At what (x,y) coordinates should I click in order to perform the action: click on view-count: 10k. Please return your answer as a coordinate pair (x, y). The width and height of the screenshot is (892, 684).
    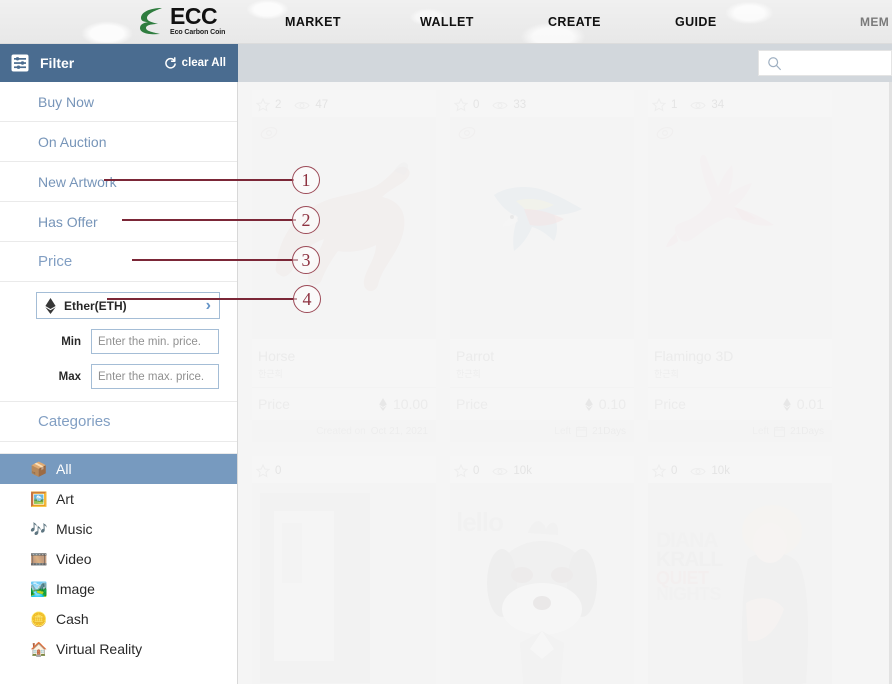
    Looking at the image, I should click on (522, 471).